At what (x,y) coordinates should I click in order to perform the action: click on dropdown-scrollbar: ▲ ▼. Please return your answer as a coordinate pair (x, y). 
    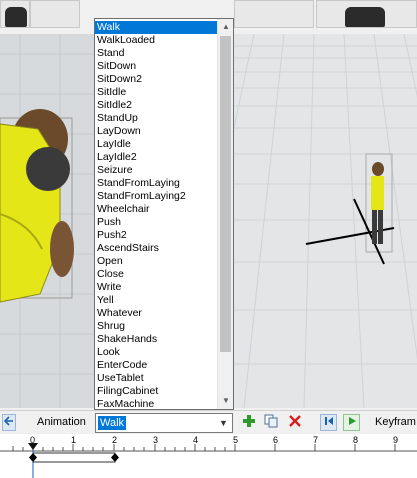
    Looking at the image, I should click on (225, 214).